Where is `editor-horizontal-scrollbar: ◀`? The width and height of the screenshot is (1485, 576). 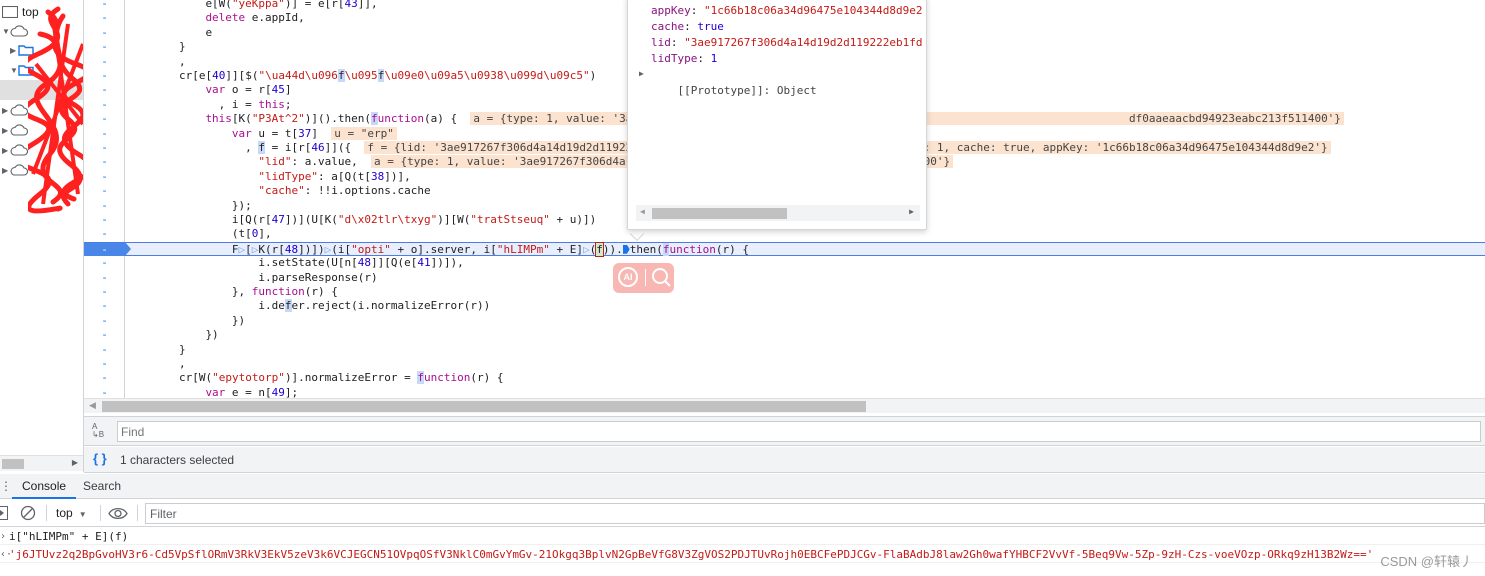
editor-horizontal-scrollbar: ◀ is located at coordinates (784, 405).